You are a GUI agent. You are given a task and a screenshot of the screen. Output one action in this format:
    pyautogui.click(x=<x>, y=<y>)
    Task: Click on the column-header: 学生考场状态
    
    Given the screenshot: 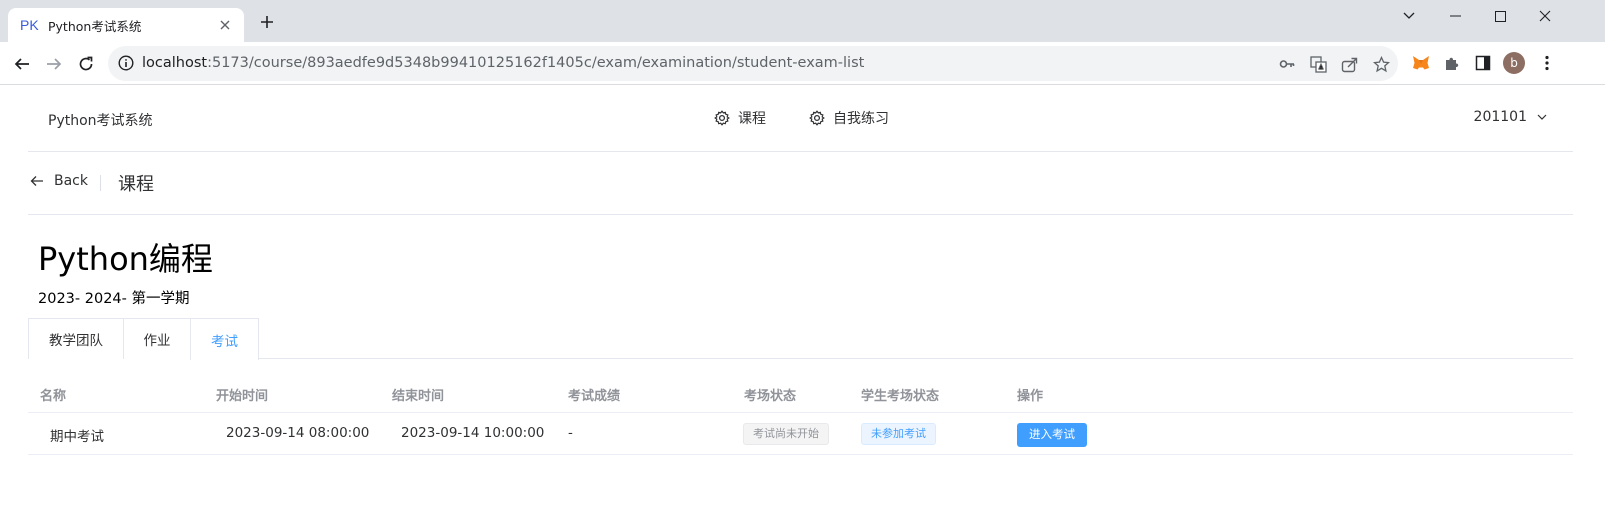 What is the action you would take?
    pyautogui.click(x=900, y=396)
    